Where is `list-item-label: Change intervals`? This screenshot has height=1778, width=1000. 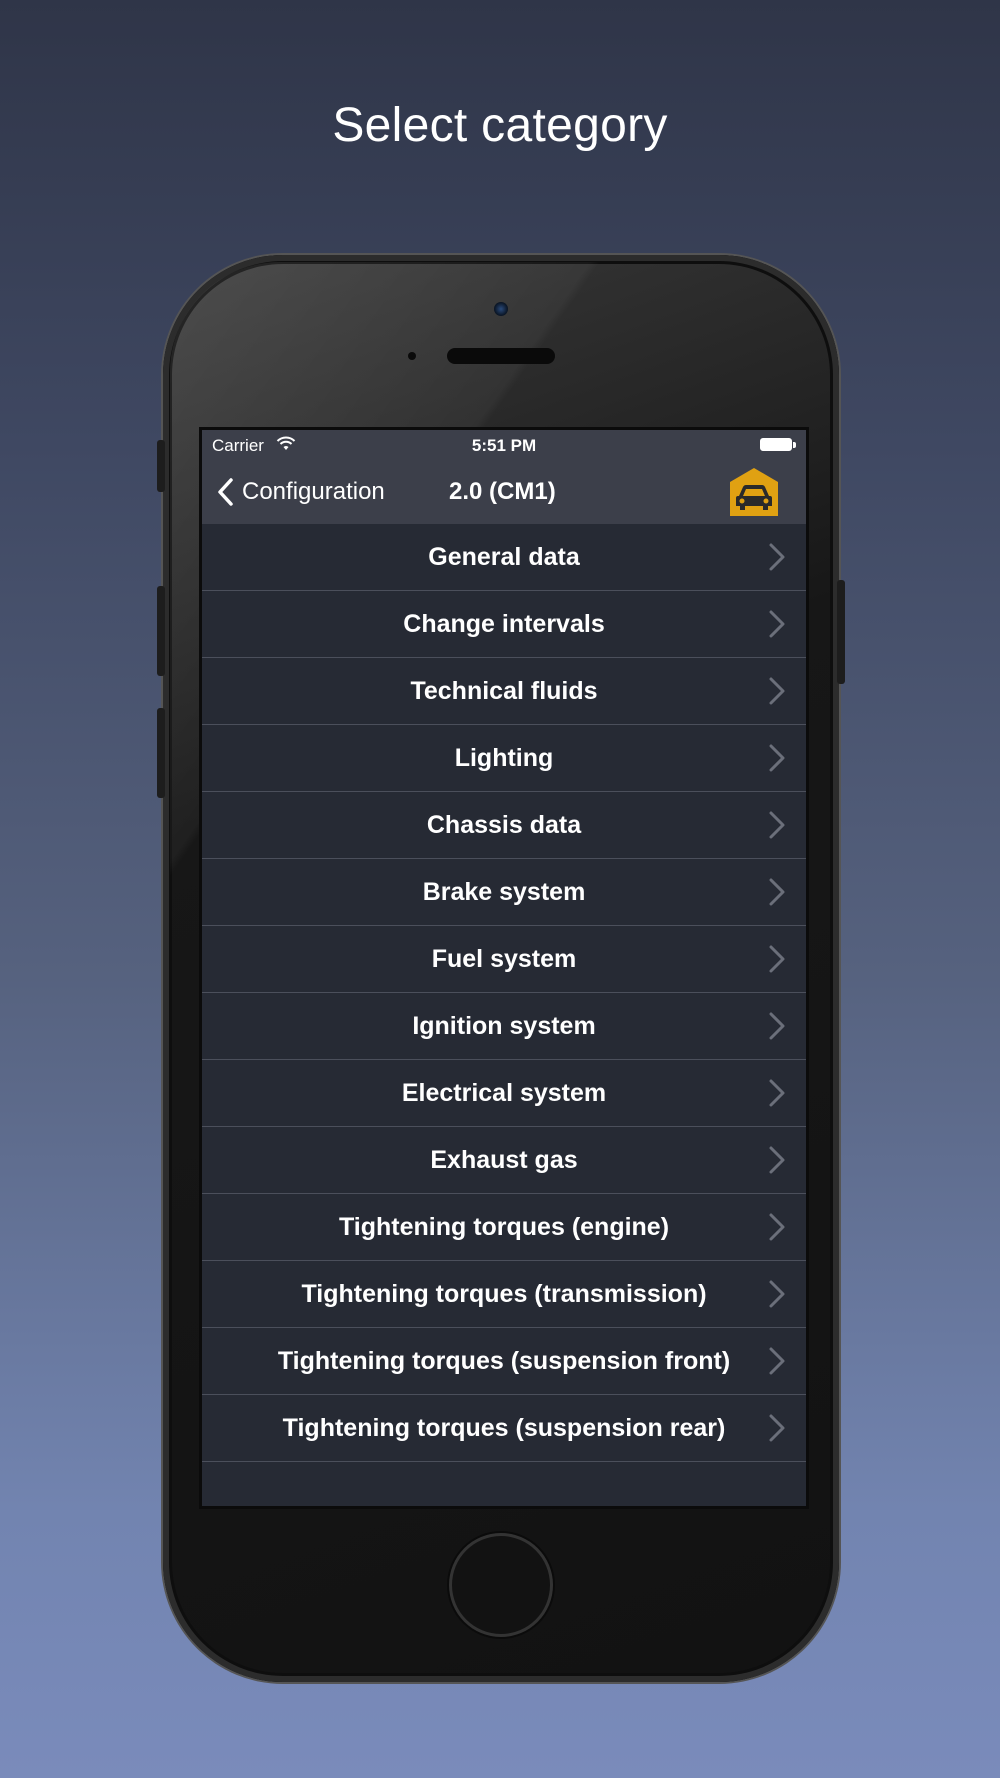
list-item-label: Change intervals is located at coordinates (504, 623).